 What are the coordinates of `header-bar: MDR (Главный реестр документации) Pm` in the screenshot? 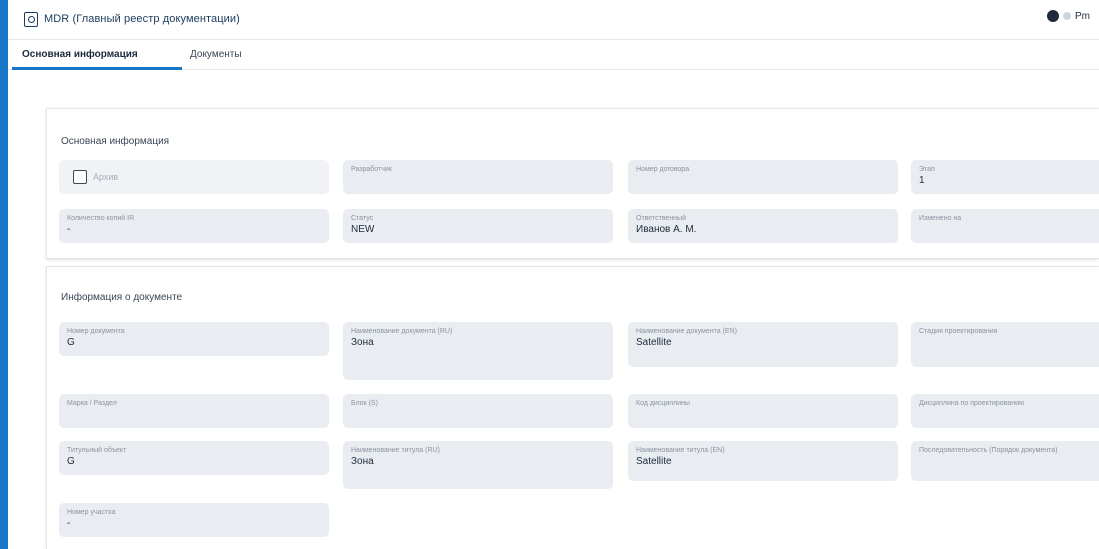 It's located at (553, 20).